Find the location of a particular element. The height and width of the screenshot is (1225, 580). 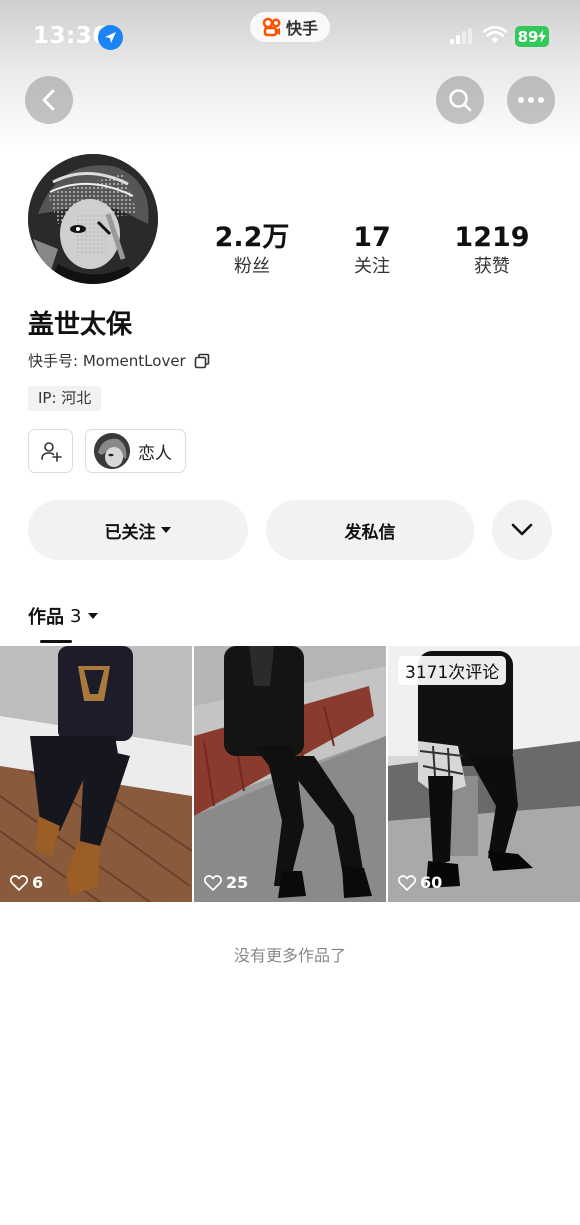

work-likes: 25 is located at coordinates (226, 882).